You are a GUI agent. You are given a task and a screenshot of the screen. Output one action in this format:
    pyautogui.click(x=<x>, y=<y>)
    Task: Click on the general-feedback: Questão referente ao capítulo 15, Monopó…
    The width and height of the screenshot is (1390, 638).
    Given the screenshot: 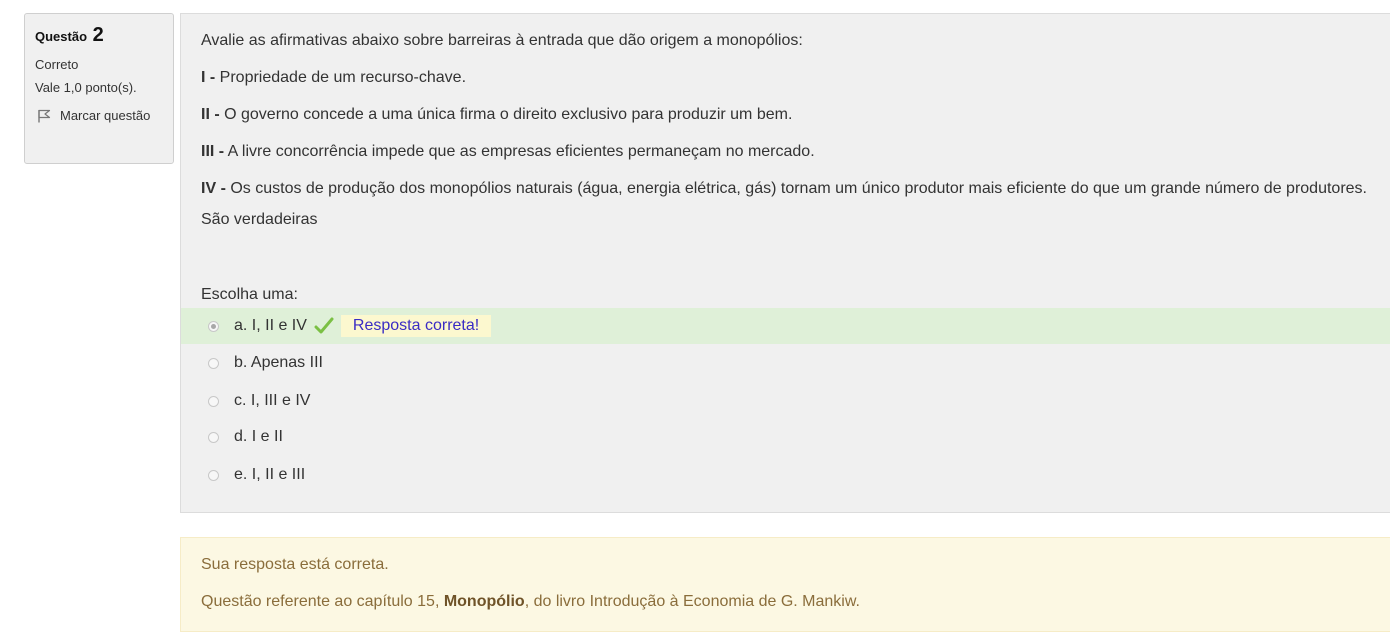 What is the action you would take?
    pyautogui.click(x=530, y=602)
    